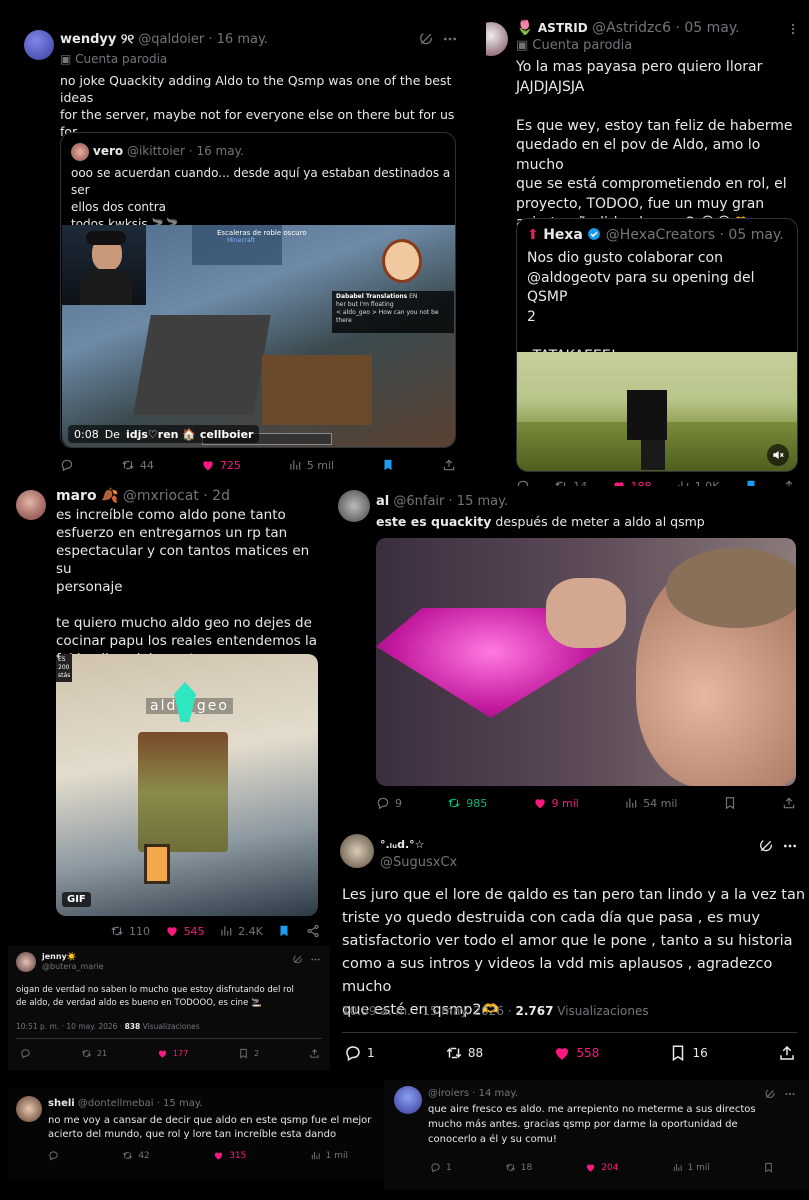 The width and height of the screenshot is (809, 1200). Describe the element at coordinates (752, 235) in the screenshot. I see `quoted-date: · 05 may.` at that location.